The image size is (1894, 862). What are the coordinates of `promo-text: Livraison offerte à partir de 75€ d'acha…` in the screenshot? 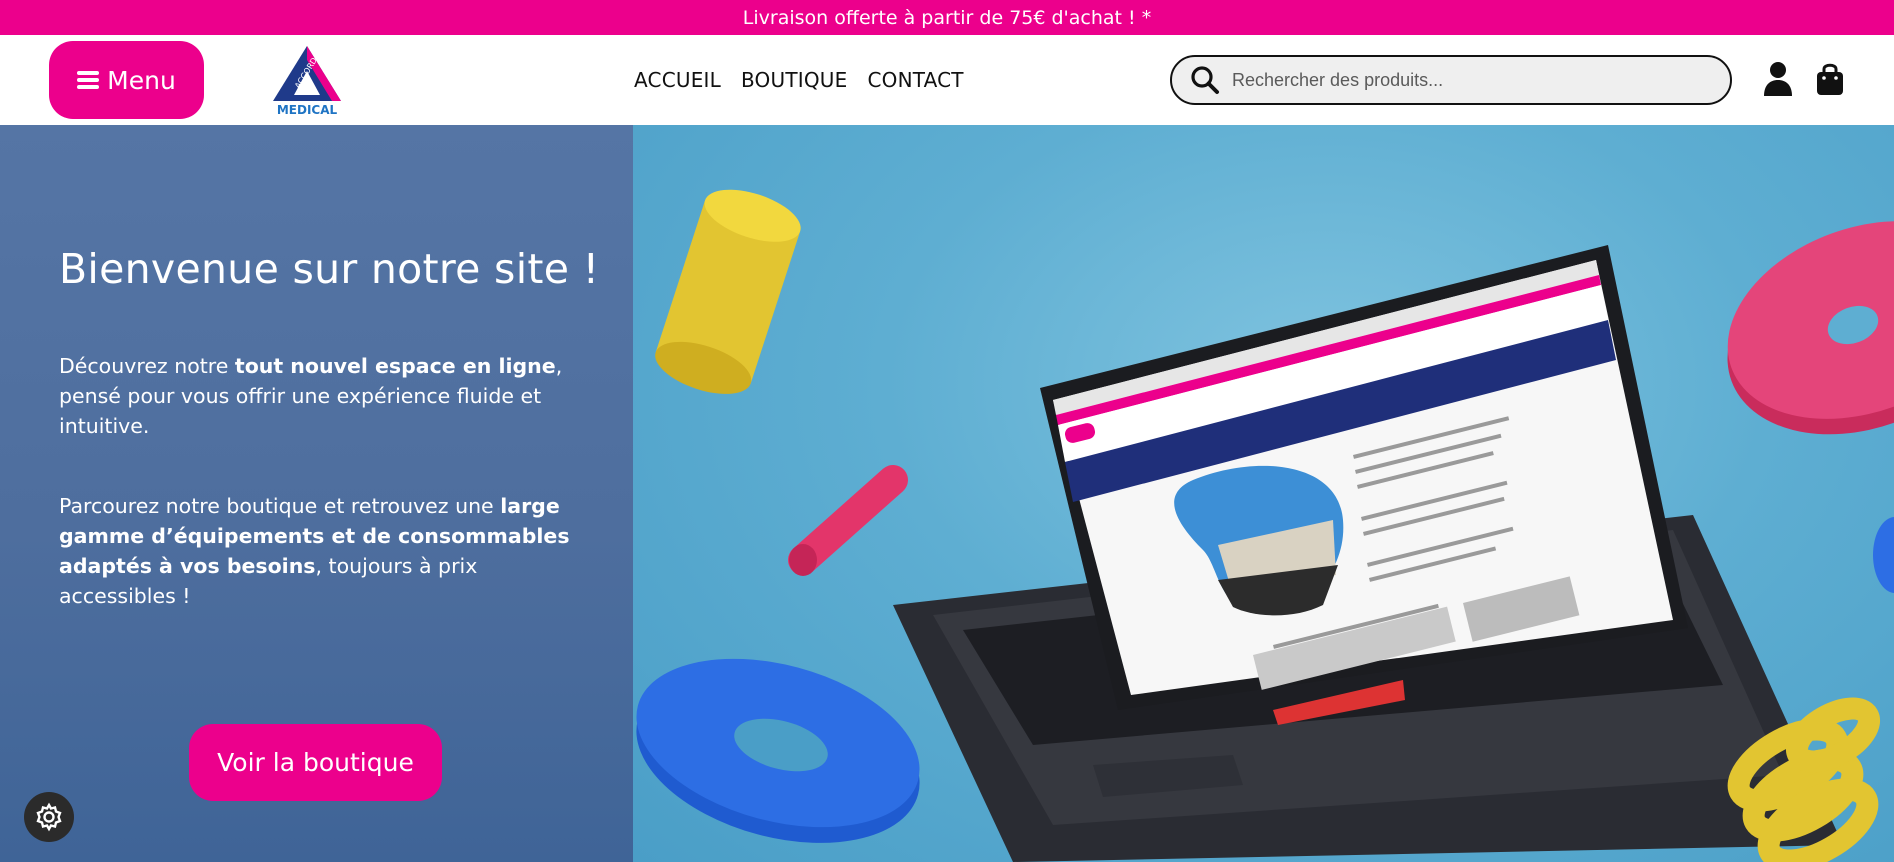 It's located at (947, 17).